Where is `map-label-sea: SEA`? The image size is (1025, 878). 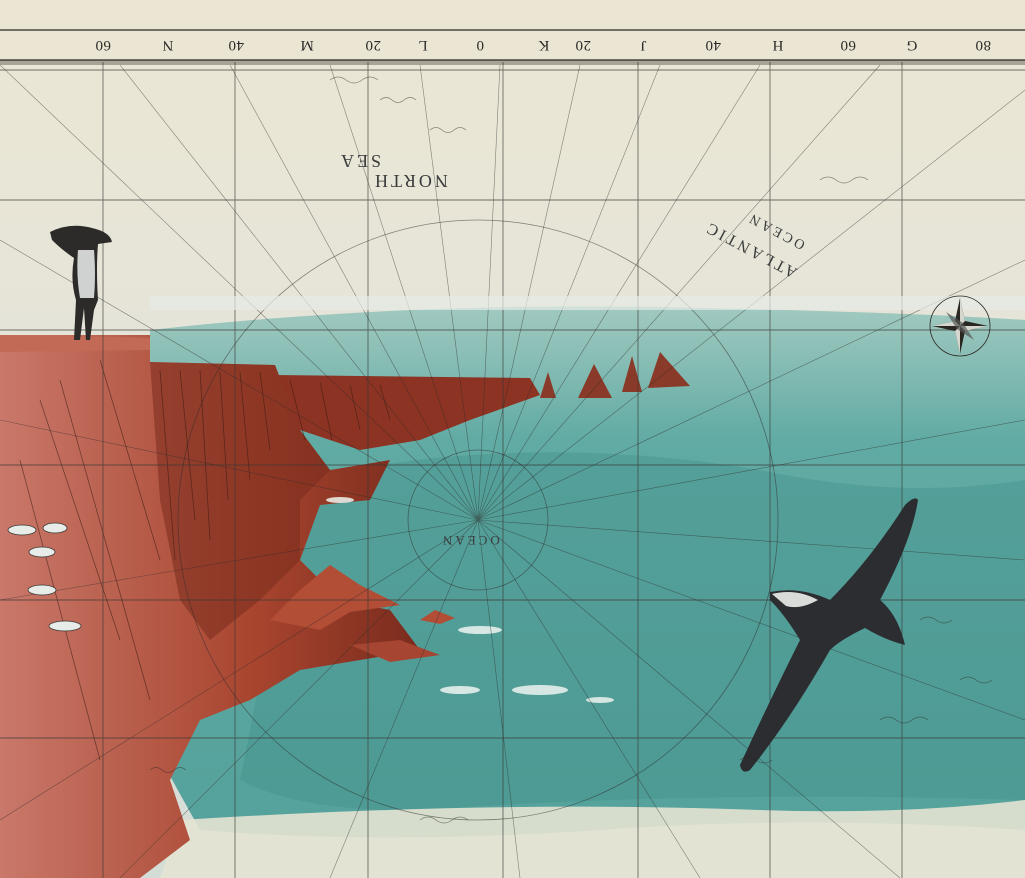
map-label-sea: SEA is located at coordinates (360, 161).